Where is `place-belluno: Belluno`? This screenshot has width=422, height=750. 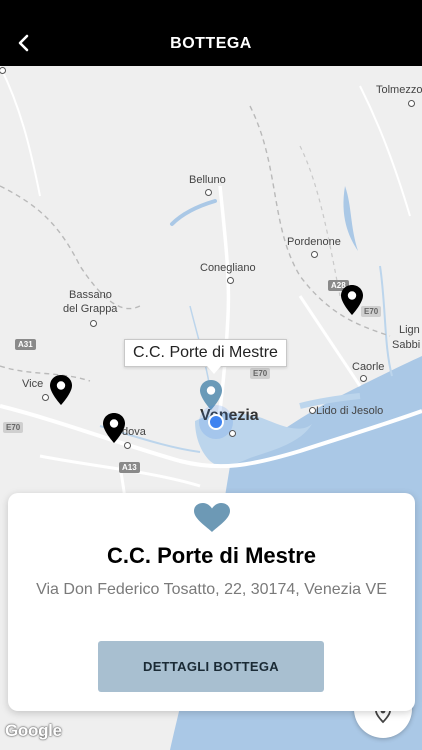 place-belluno: Belluno is located at coordinates (207, 180).